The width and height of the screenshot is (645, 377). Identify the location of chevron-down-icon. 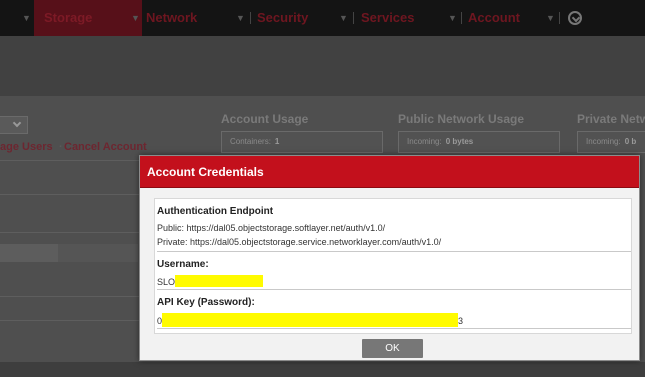
(17, 123).